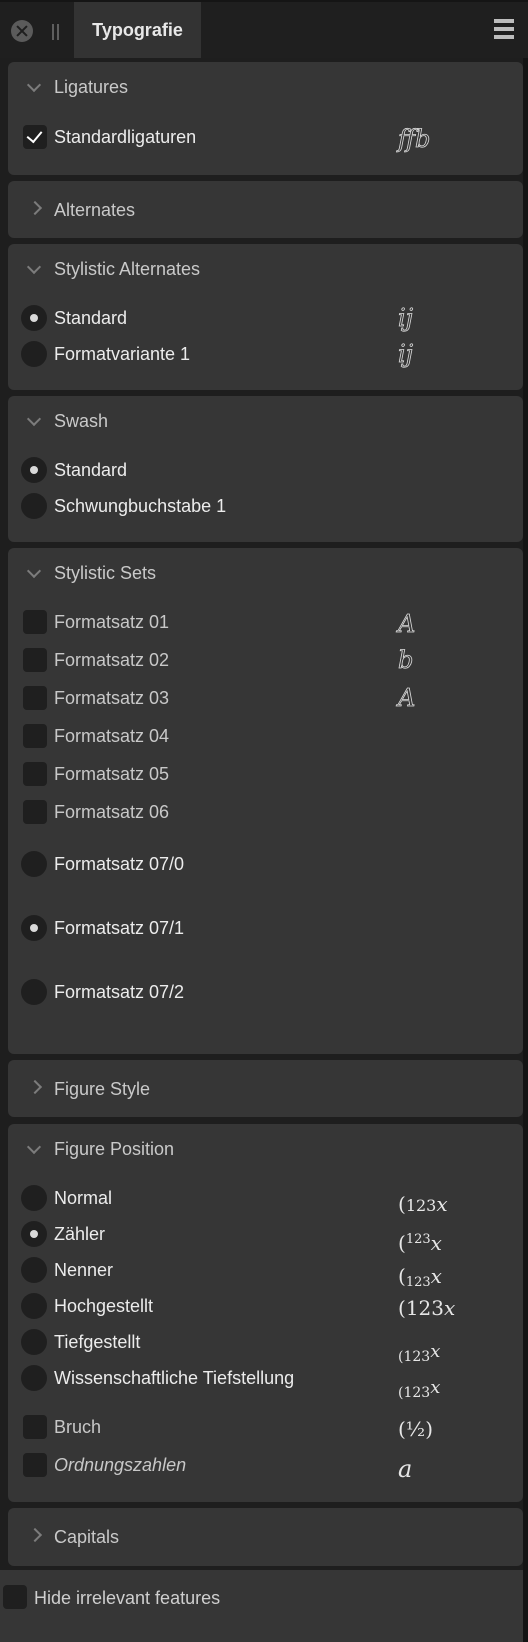 The width and height of the screenshot is (528, 1642). Describe the element at coordinates (265, 700) in the screenshot. I see `option-formatsatz-03: Formatsatz 03 A` at that location.